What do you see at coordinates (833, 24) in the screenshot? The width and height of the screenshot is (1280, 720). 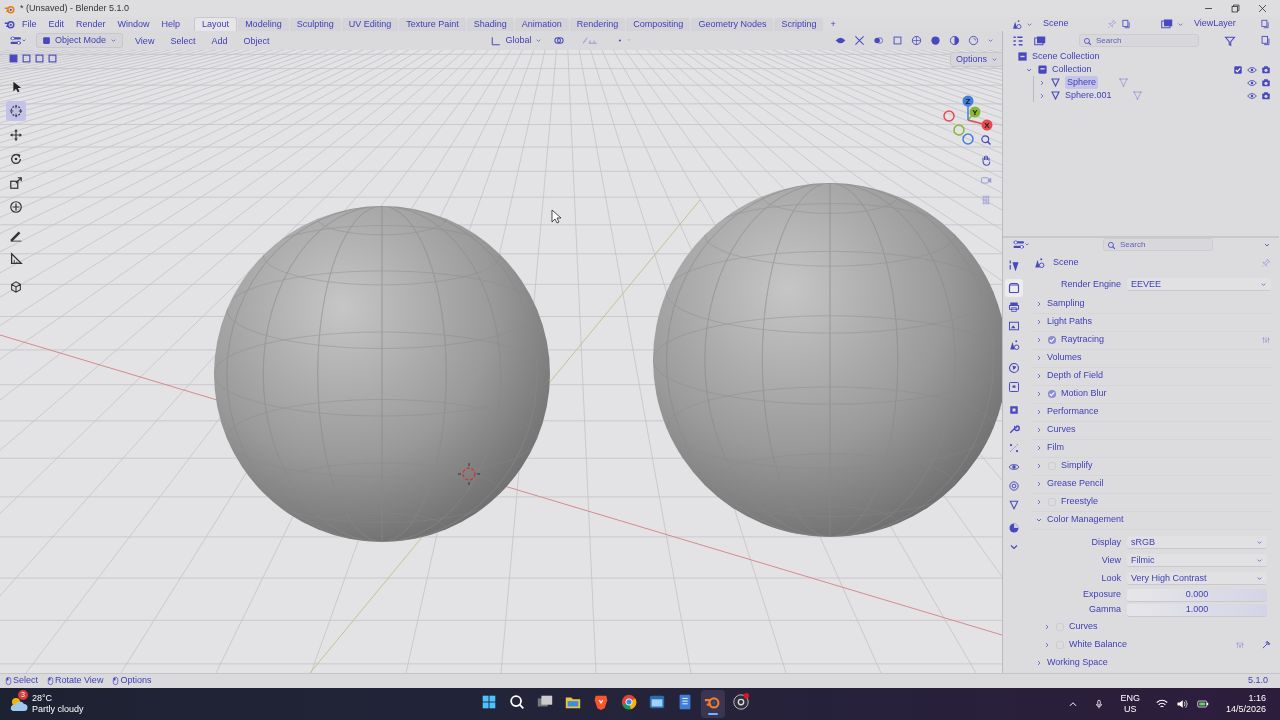 I see `add-workspace-button: +` at bounding box center [833, 24].